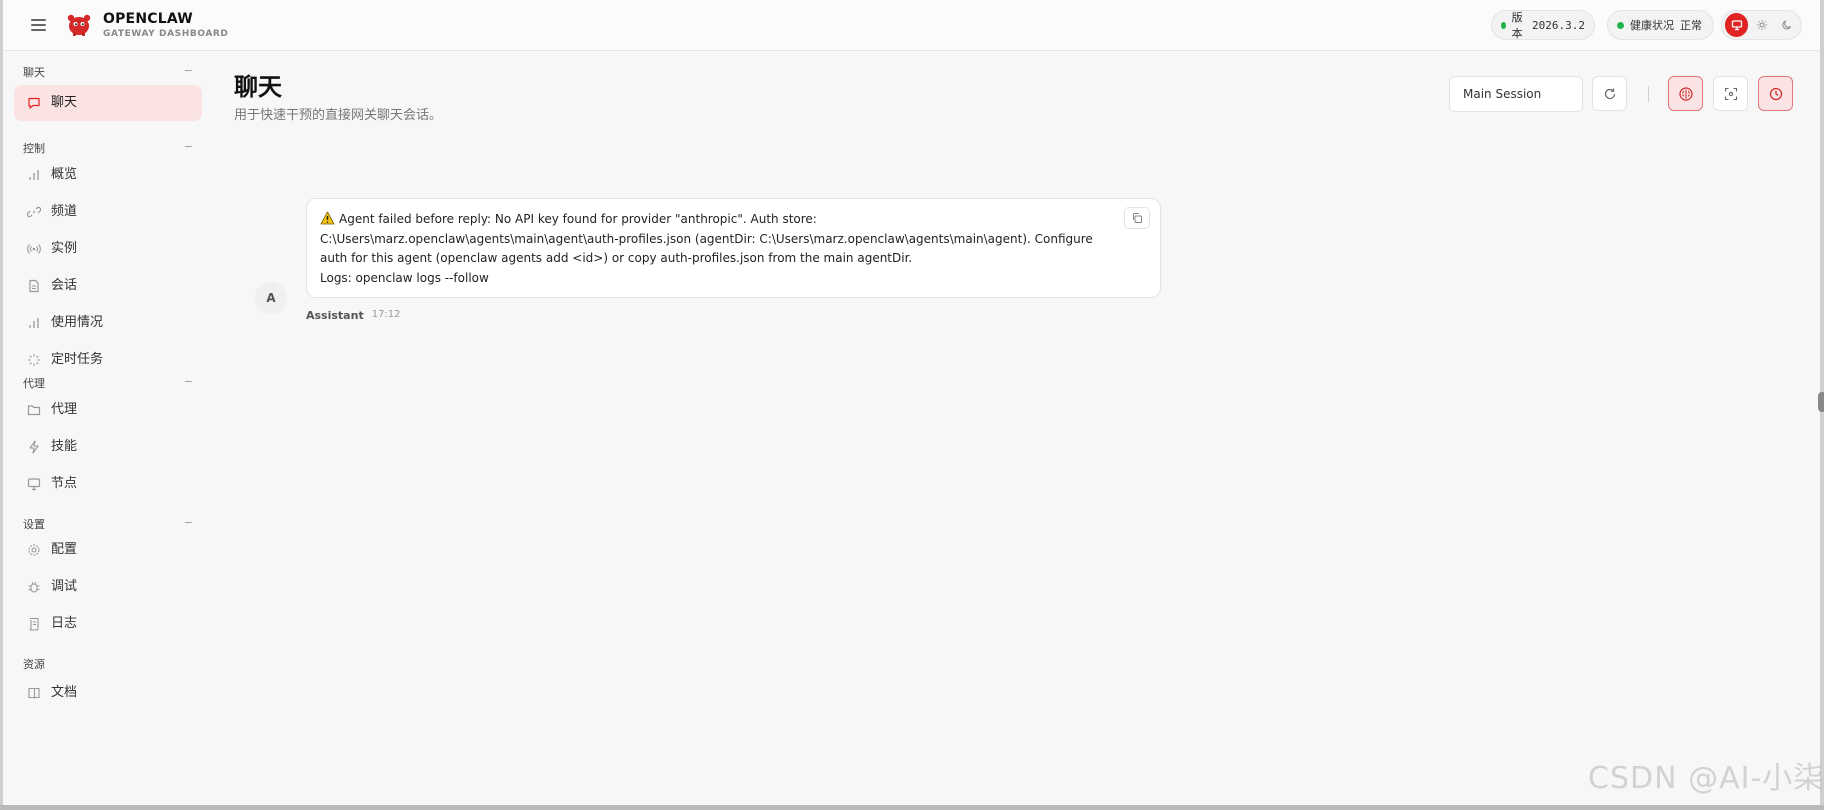 The image size is (1824, 810). Describe the element at coordinates (64, 623) in the screenshot. I see `sidebar-item-label: 日志` at that location.